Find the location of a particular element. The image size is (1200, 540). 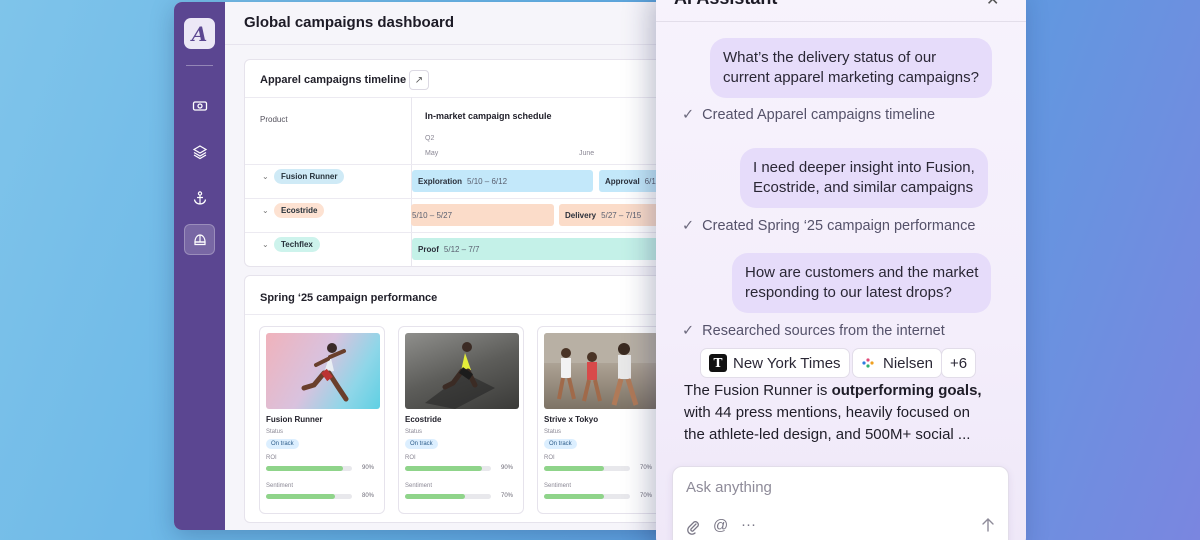

month-june: June is located at coordinates (587, 153).